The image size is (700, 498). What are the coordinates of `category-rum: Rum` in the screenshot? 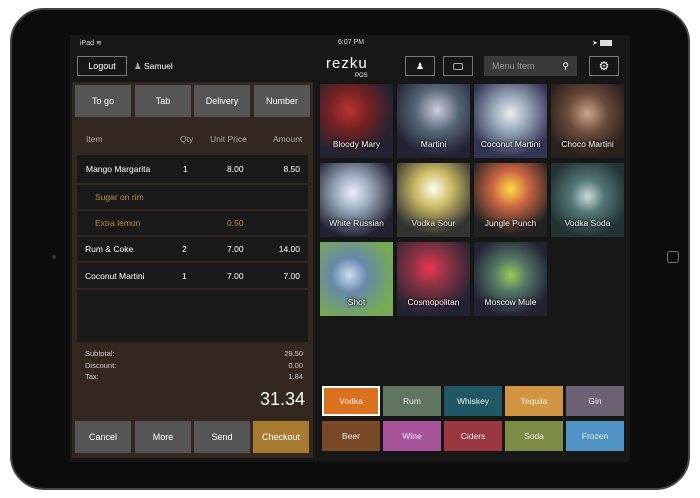 It's located at (412, 401).